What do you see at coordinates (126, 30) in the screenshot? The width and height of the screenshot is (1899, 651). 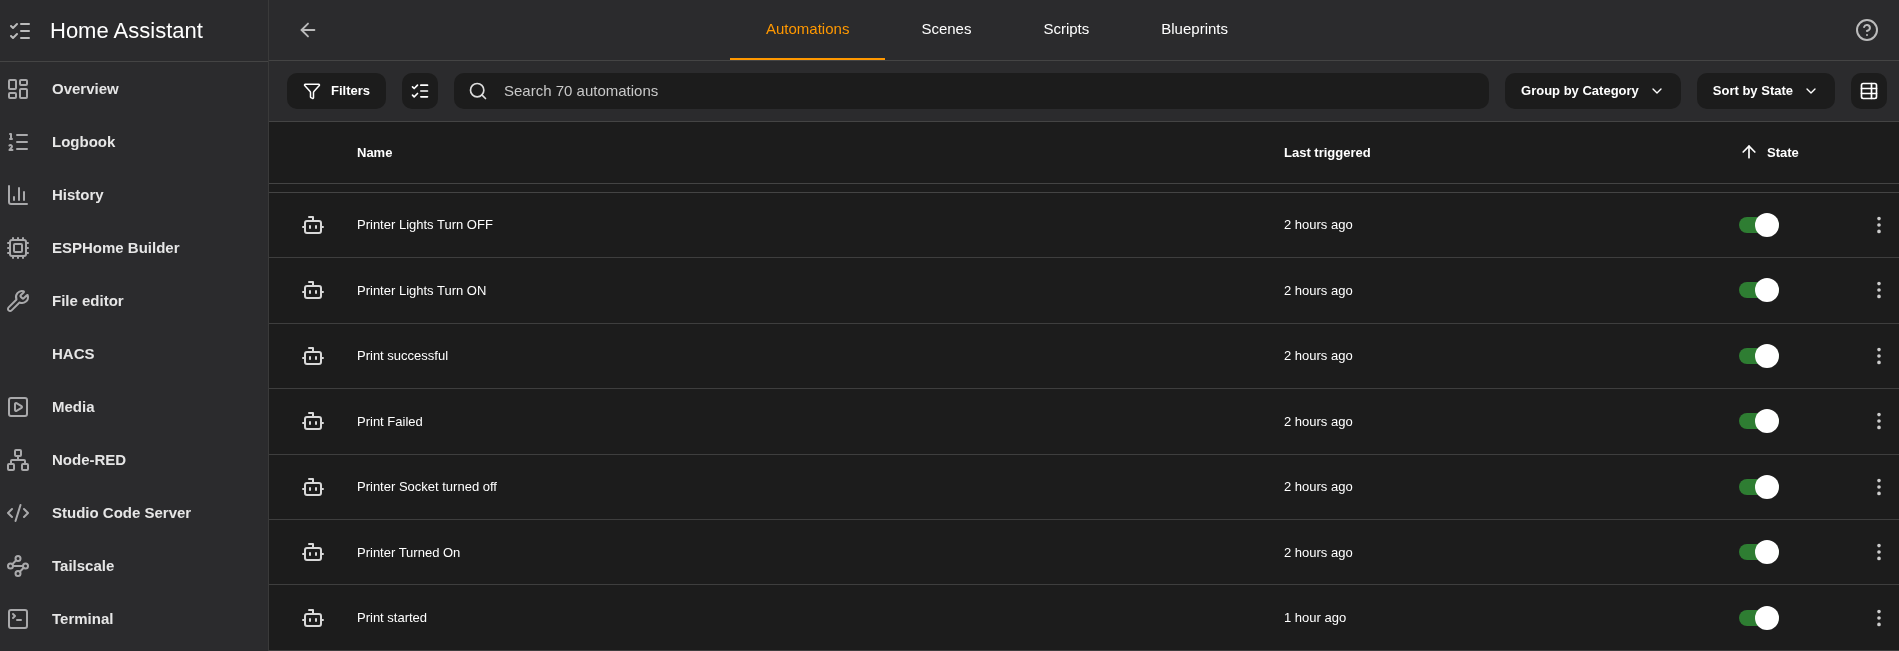 I see `app-title: Home Assistant` at bounding box center [126, 30].